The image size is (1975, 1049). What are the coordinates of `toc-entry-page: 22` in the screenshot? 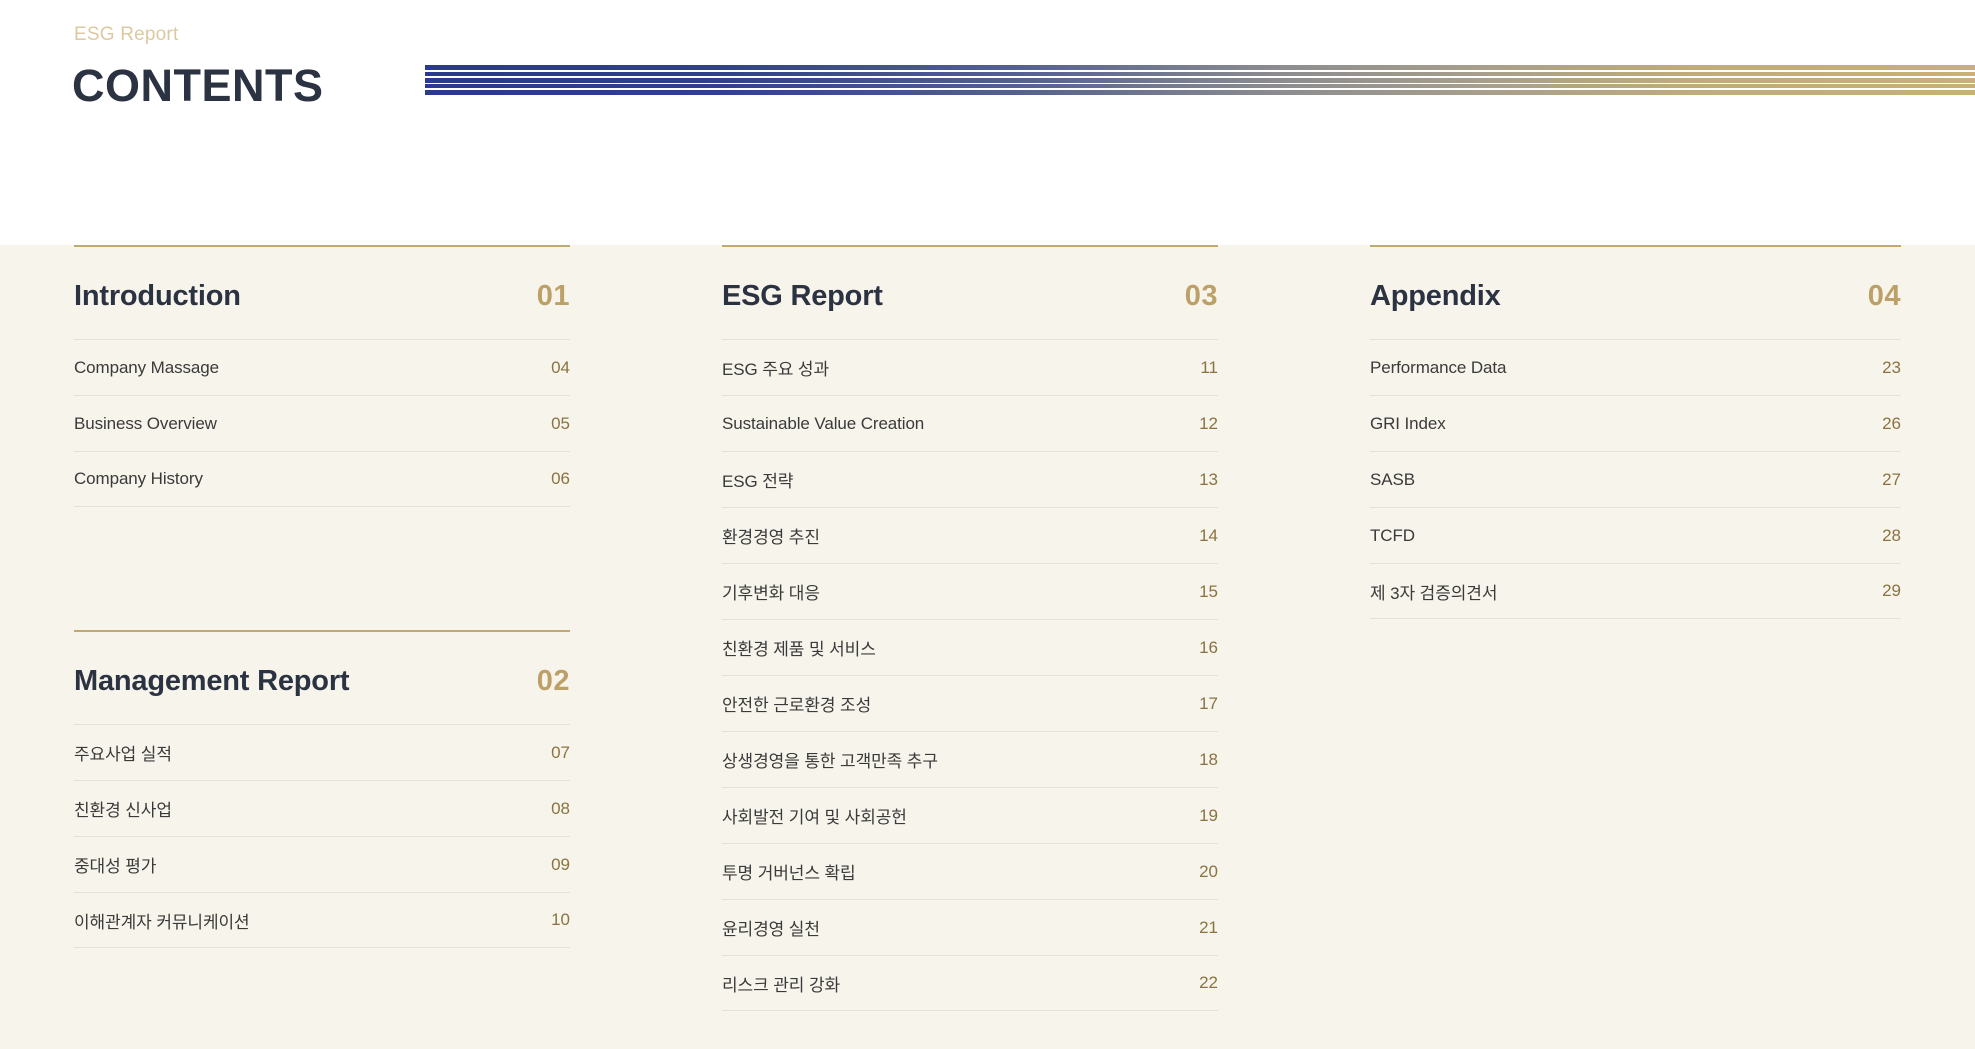 It's located at (1208, 982).